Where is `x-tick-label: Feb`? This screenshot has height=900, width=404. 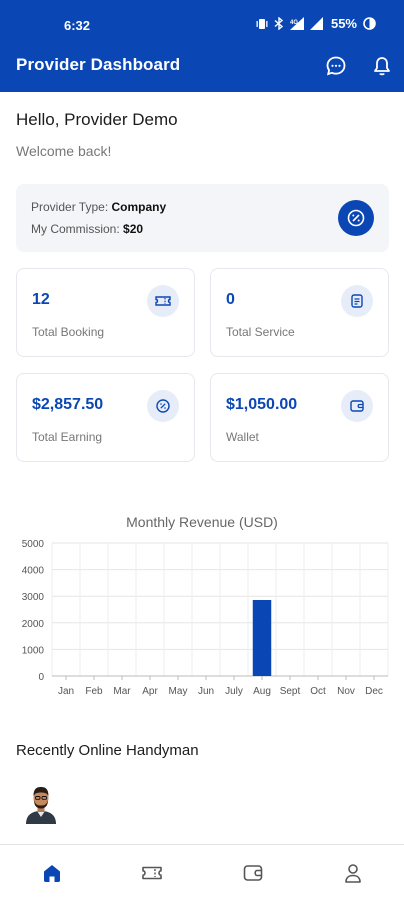 x-tick-label: Feb is located at coordinates (94, 691).